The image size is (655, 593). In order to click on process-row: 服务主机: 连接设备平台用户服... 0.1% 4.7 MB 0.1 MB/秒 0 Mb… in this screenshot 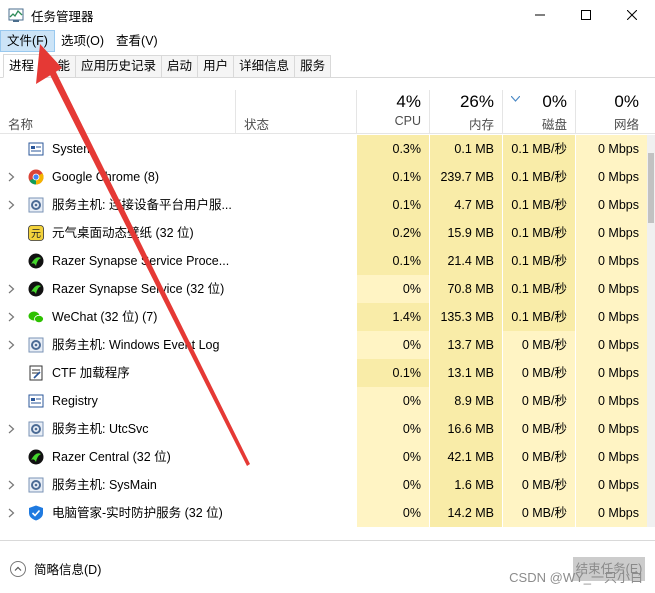, I will do `click(323, 205)`.